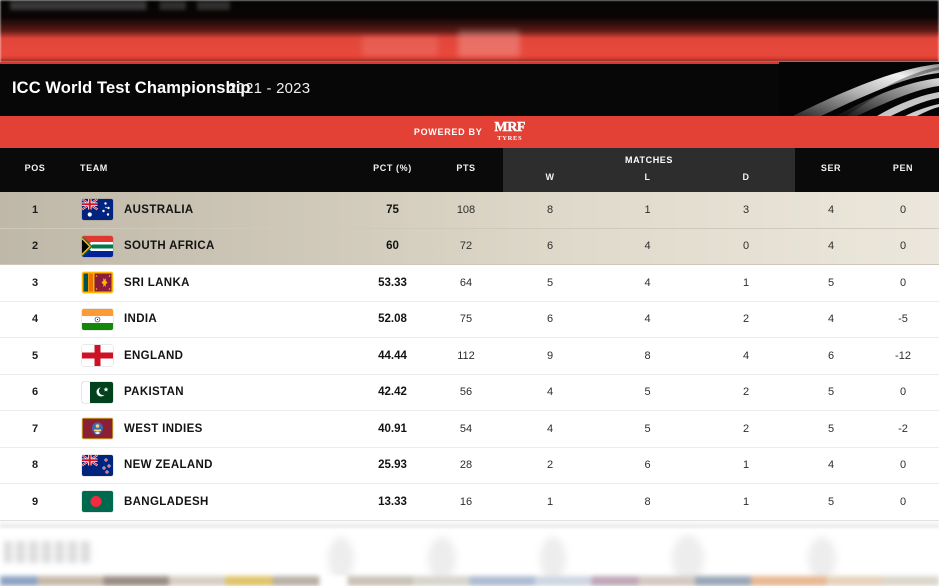 The image size is (939, 586). Describe the element at coordinates (746, 209) in the screenshot. I see `cell-draws: 3` at that location.